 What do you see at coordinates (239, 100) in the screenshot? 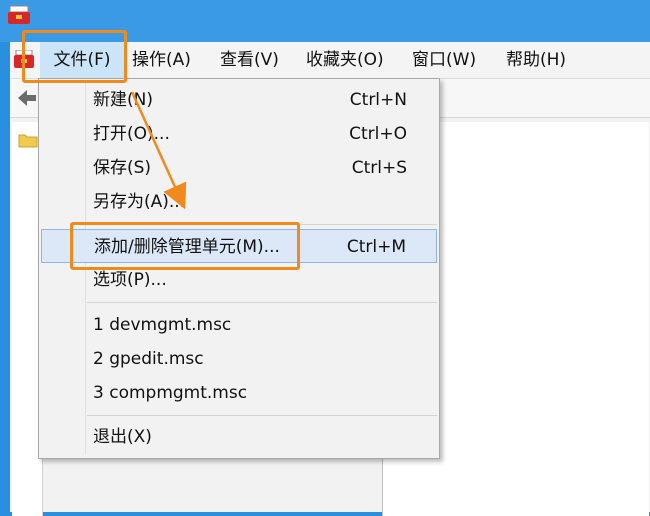
I see `menu-item-new: 新建(N) Ctrl+N` at bounding box center [239, 100].